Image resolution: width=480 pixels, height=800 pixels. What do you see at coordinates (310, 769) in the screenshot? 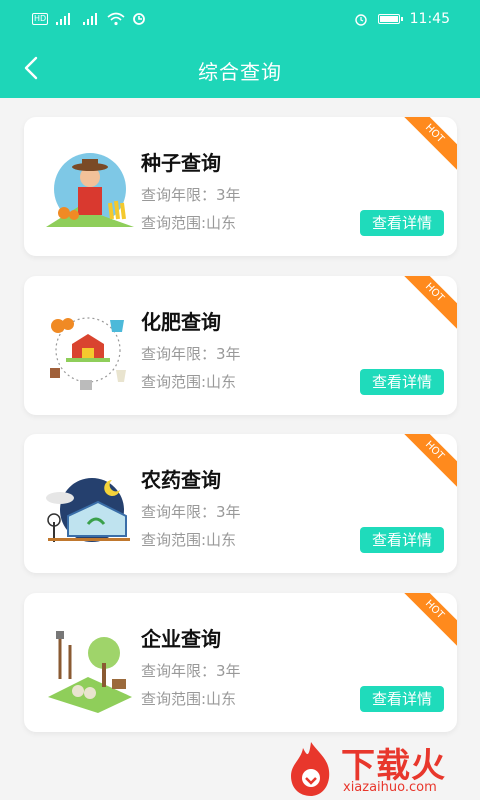
I see `flame-icon` at bounding box center [310, 769].